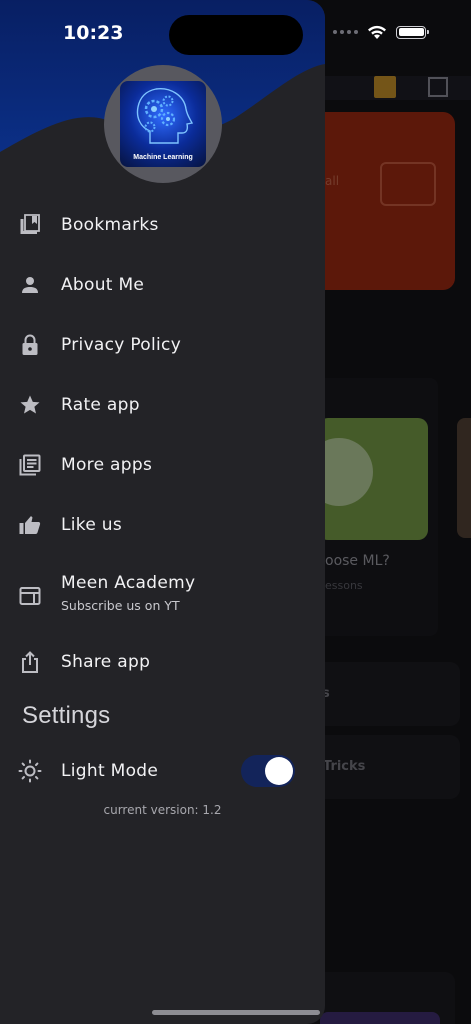 The image size is (471, 1024). What do you see at coordinates (110, 225) in the screenshot?
I see `menu-item-label: Bookmarks` at bounding box center [110, 225].